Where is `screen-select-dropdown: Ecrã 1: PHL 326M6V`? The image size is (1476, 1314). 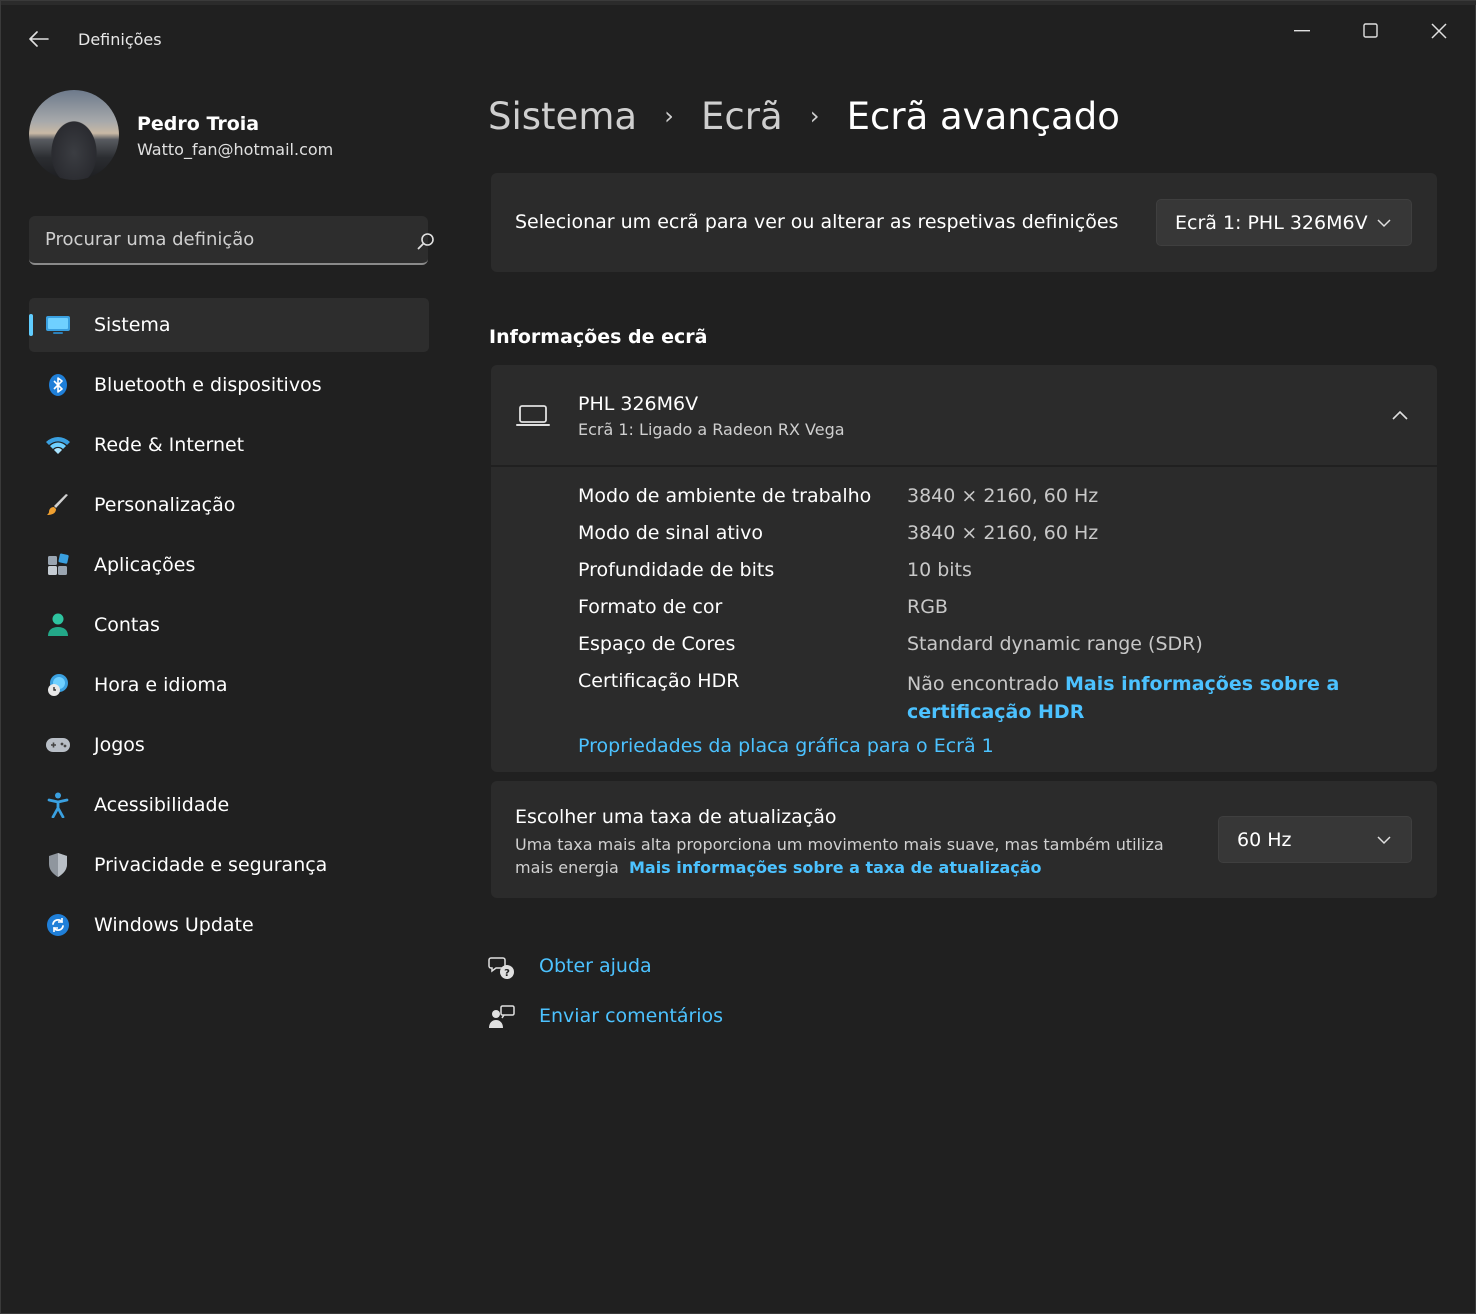 screen-select-dropdown: Ecrã 1: PHL 326M6V is located at coordinates (1284, 222).